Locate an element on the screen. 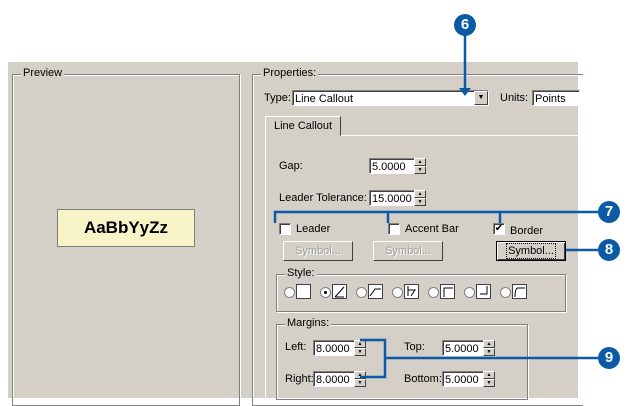  callout-7-line is located at coordinates (387, 216).